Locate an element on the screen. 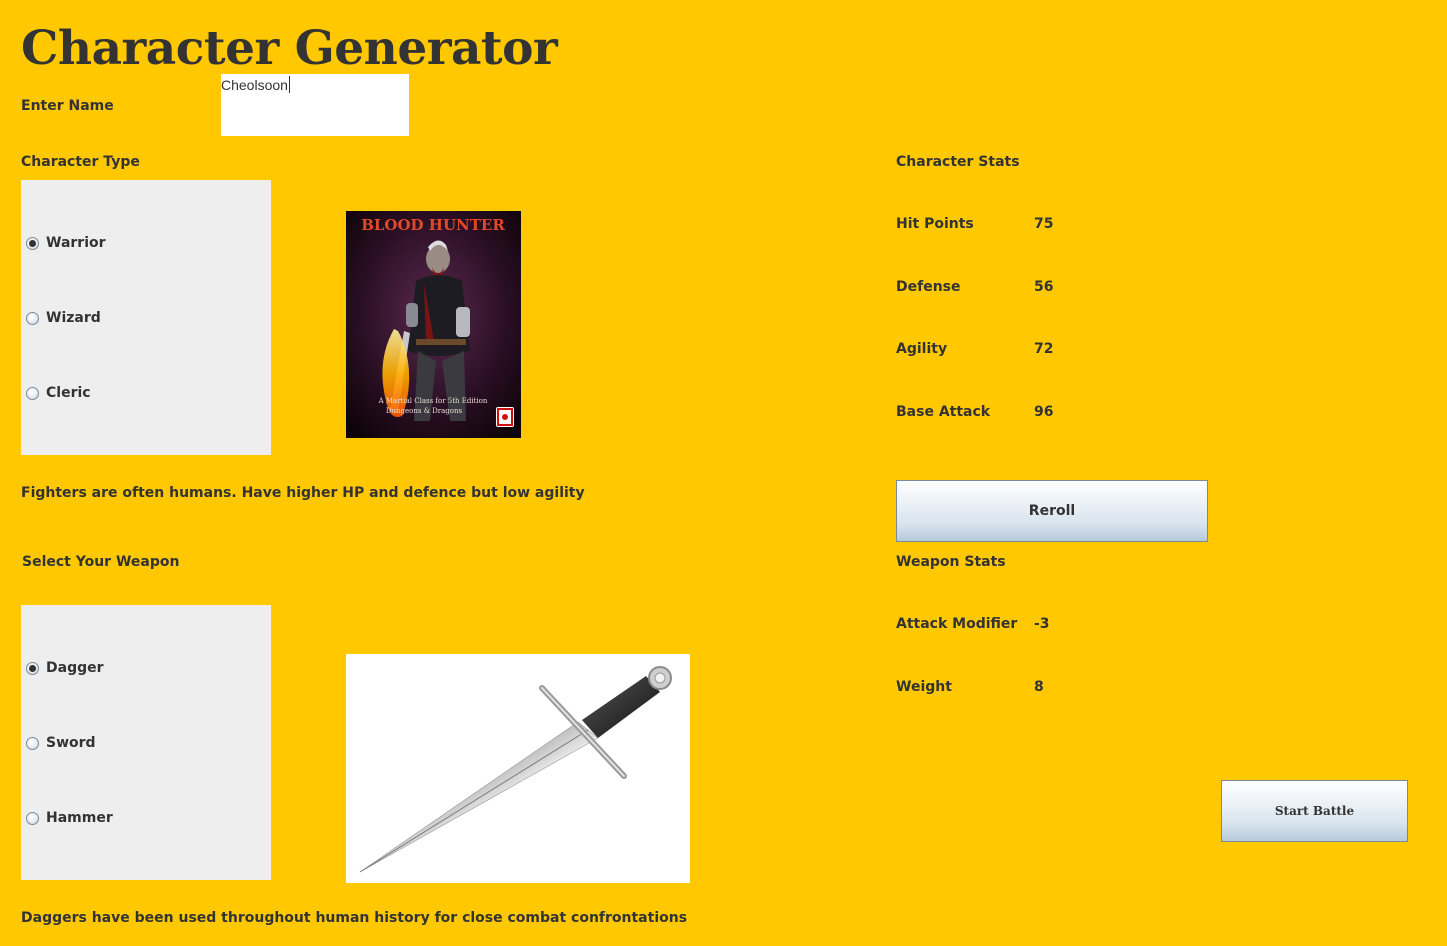 The image size is (1447, 946). weapon-panel: Dagger Sword Hammer is located at coordinates (146, 742).